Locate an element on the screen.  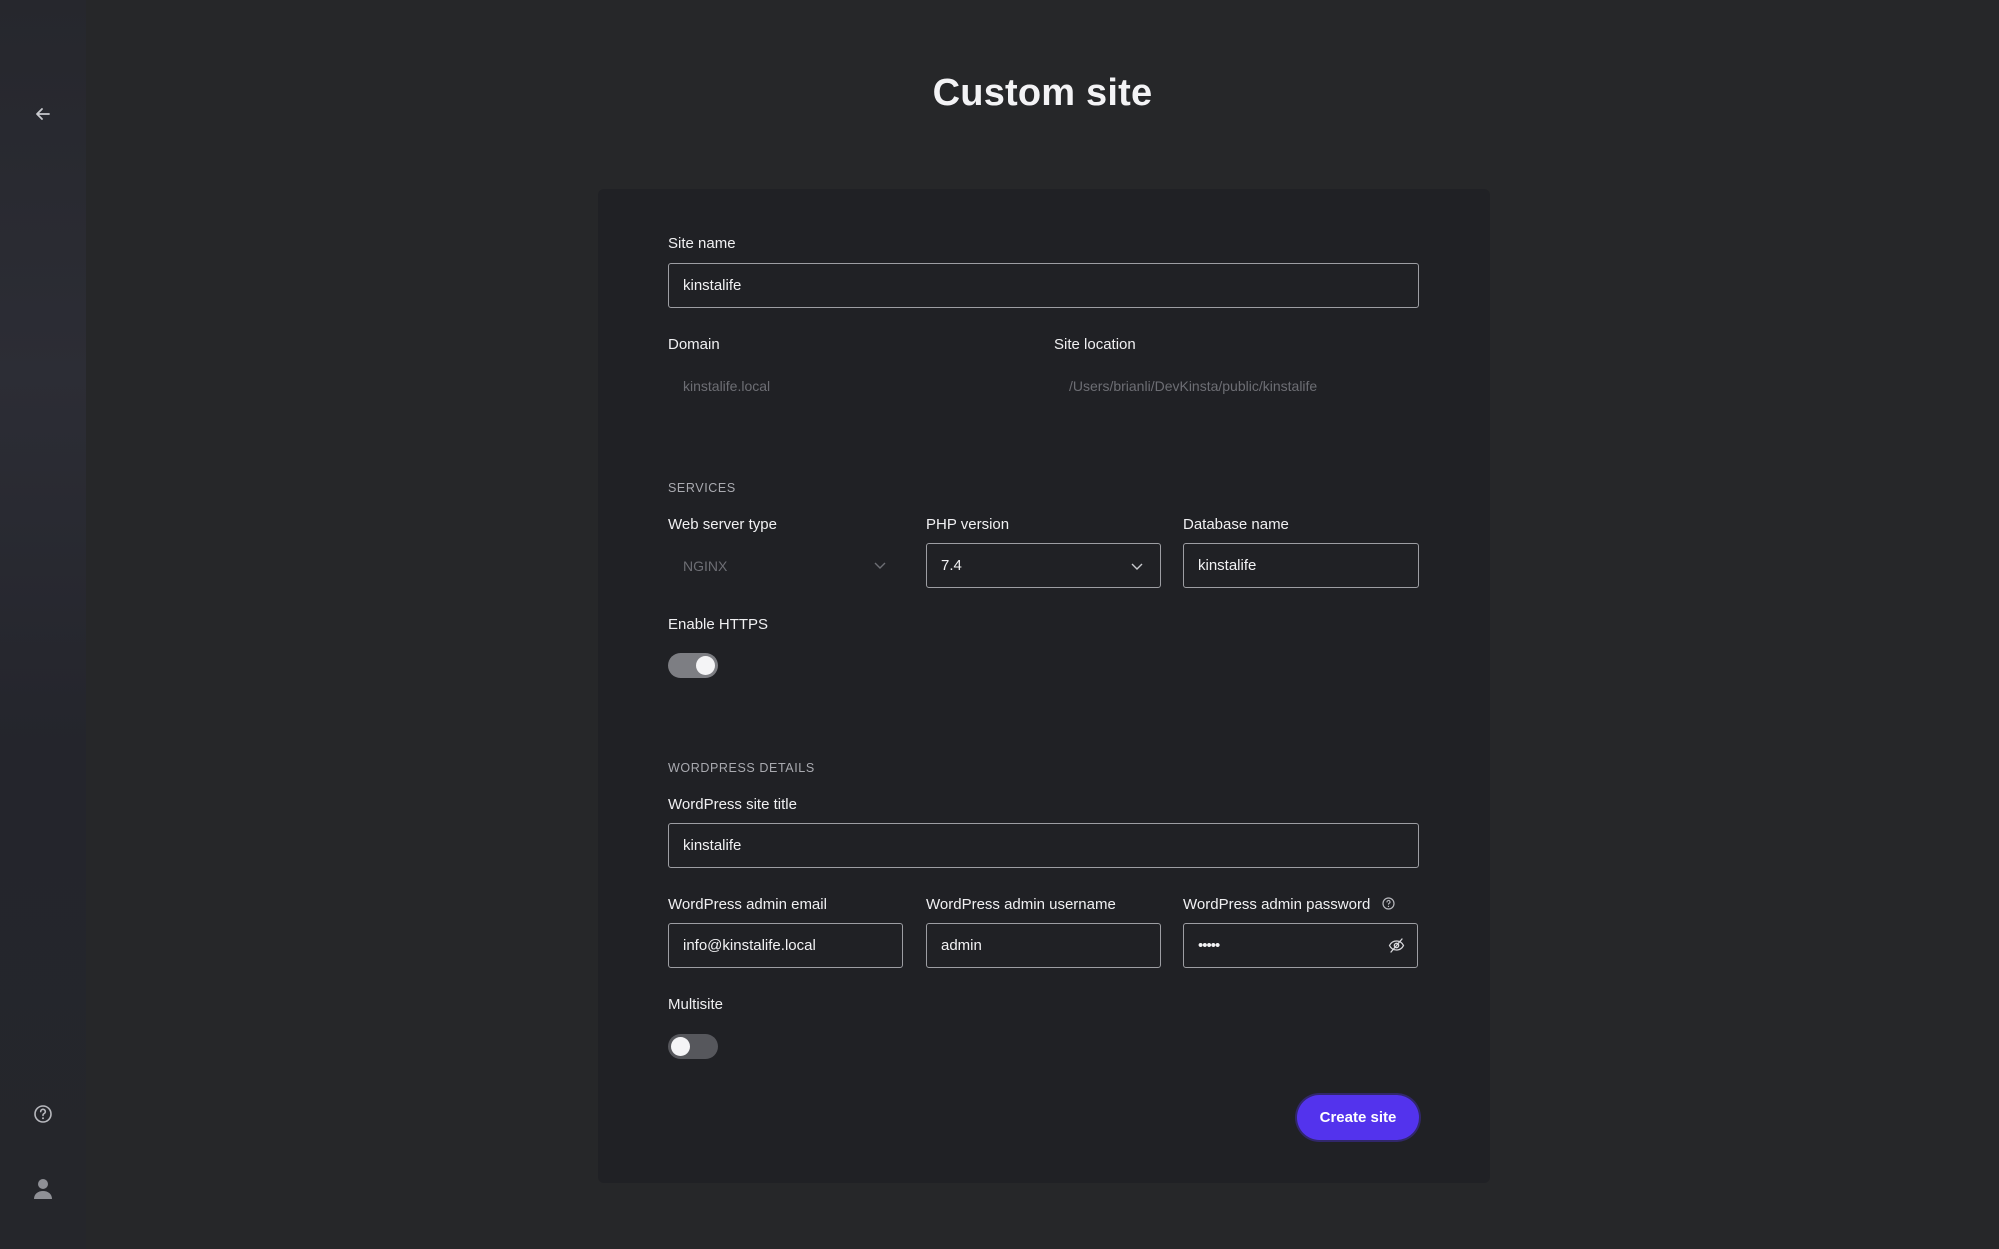
help-button is located at coordinates (43, 1114).